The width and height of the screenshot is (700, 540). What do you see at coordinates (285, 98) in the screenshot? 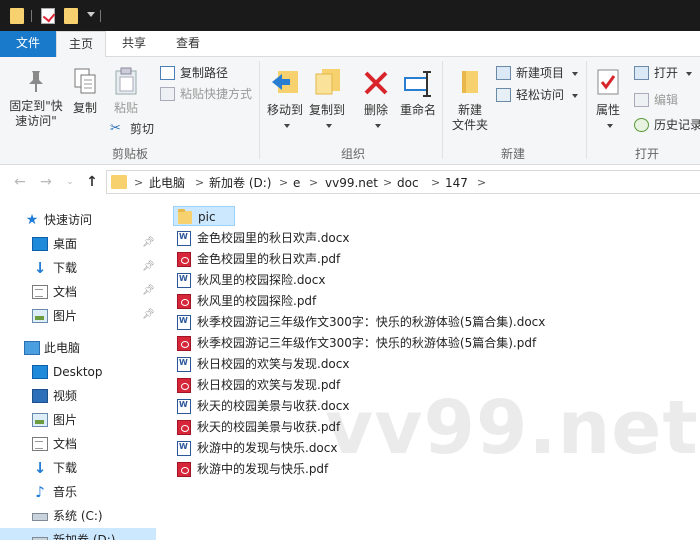
I see `move-to-button: 移动到` at bounding box center [285, 98].